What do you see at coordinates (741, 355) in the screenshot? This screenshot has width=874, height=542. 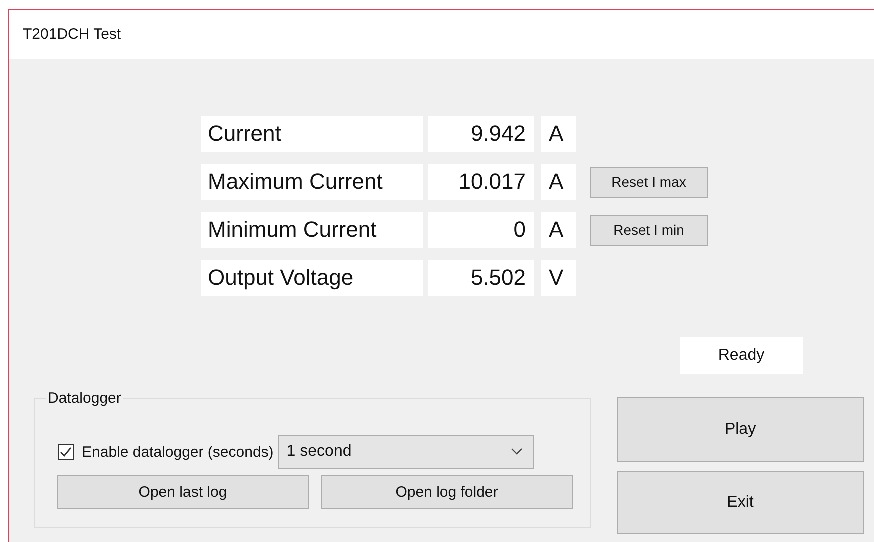 I see `status-label: Ready` at bounding box center [741, 355].